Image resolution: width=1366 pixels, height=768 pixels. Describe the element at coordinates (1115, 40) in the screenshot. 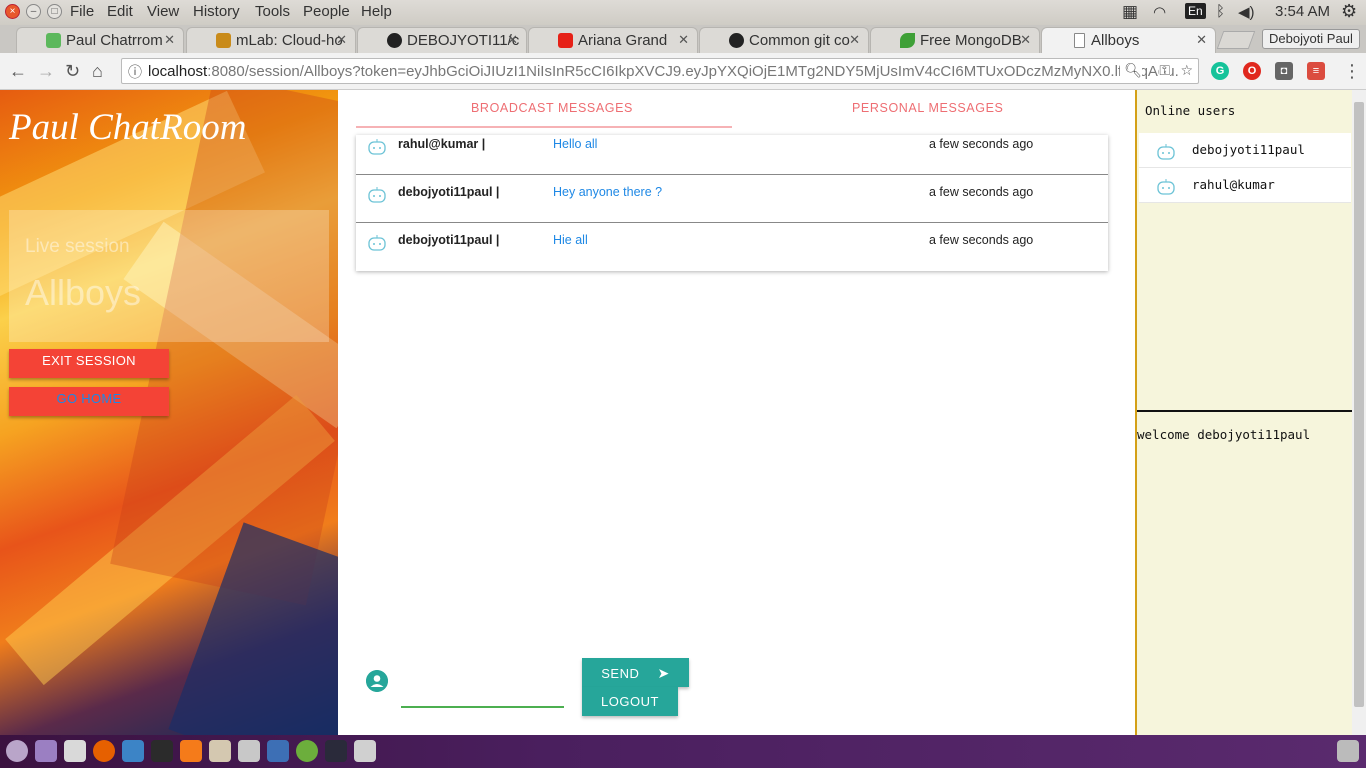

I see `tab-title: Allboys` at that location.